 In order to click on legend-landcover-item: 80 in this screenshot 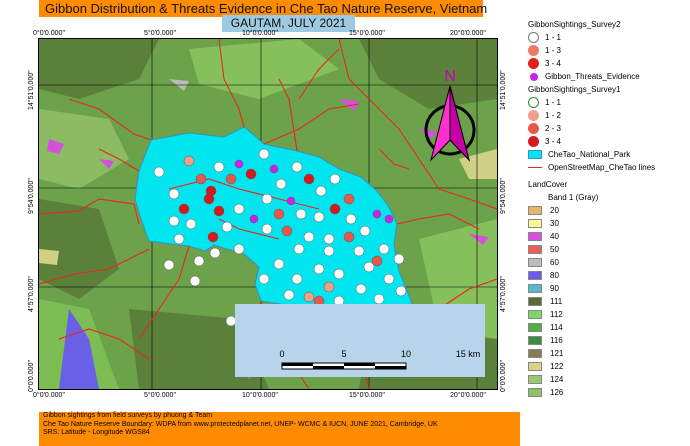, I will do `click(608, 275)`.